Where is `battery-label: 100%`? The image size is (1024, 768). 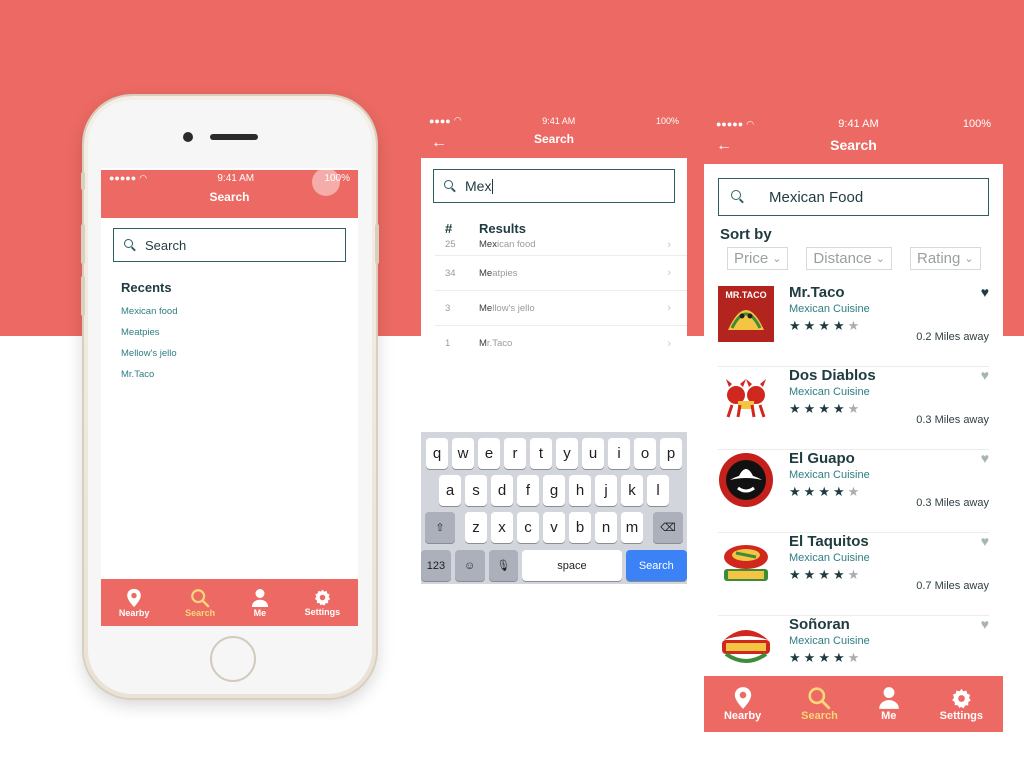
battery-label: 100% is located at coordinates (976, 124).